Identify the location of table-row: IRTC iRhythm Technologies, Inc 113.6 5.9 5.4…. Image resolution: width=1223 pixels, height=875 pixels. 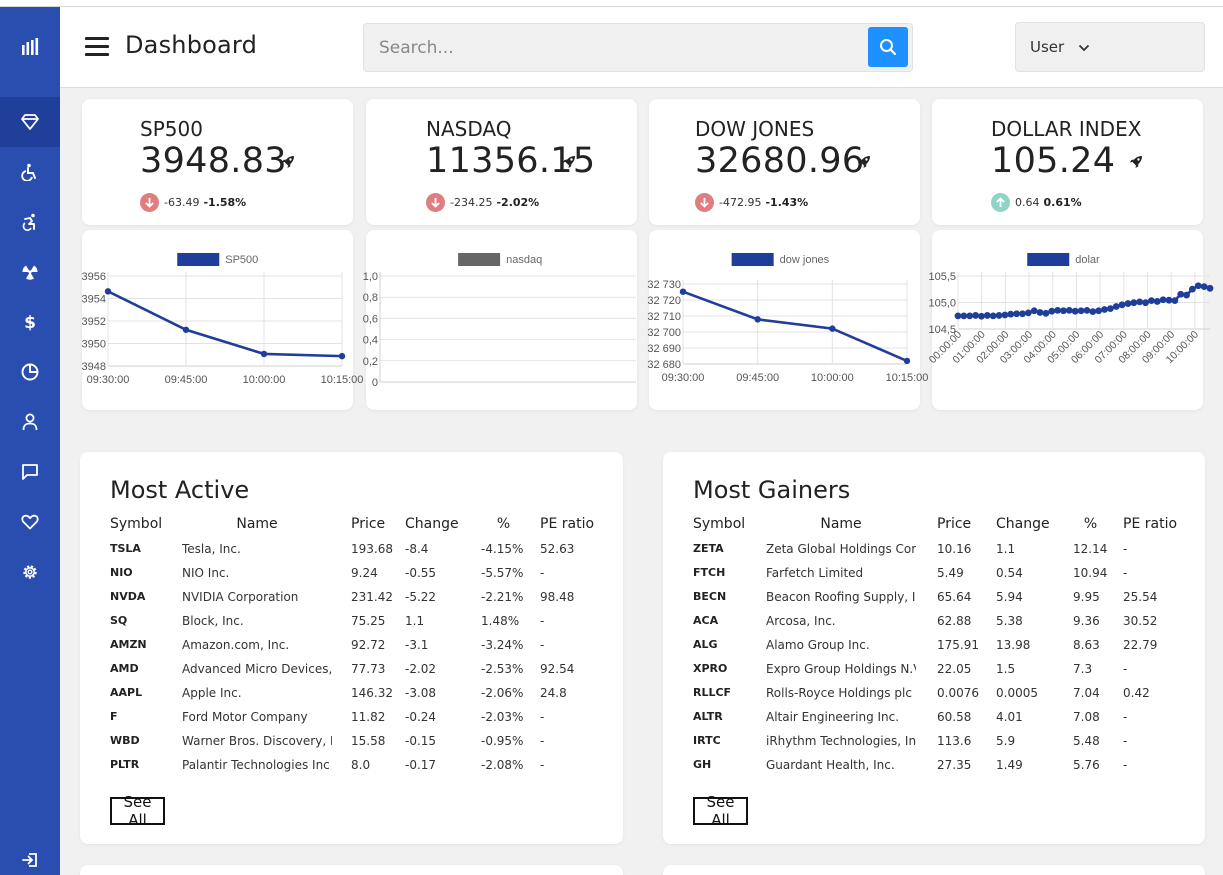
(934, 743).